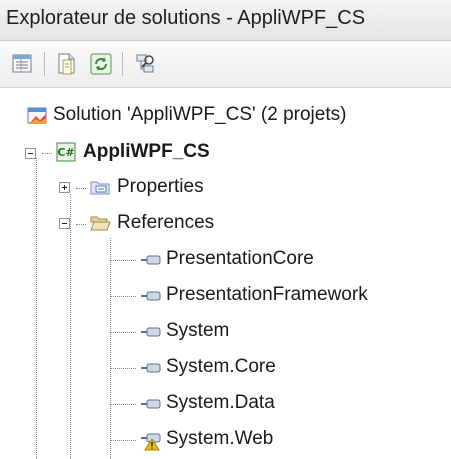 Image resolution: width=451 pixels, height=459 pixels. I want to click on panel-title-bar: Explorateur de solutions - AppliWPF_CS, so click(225, 20).